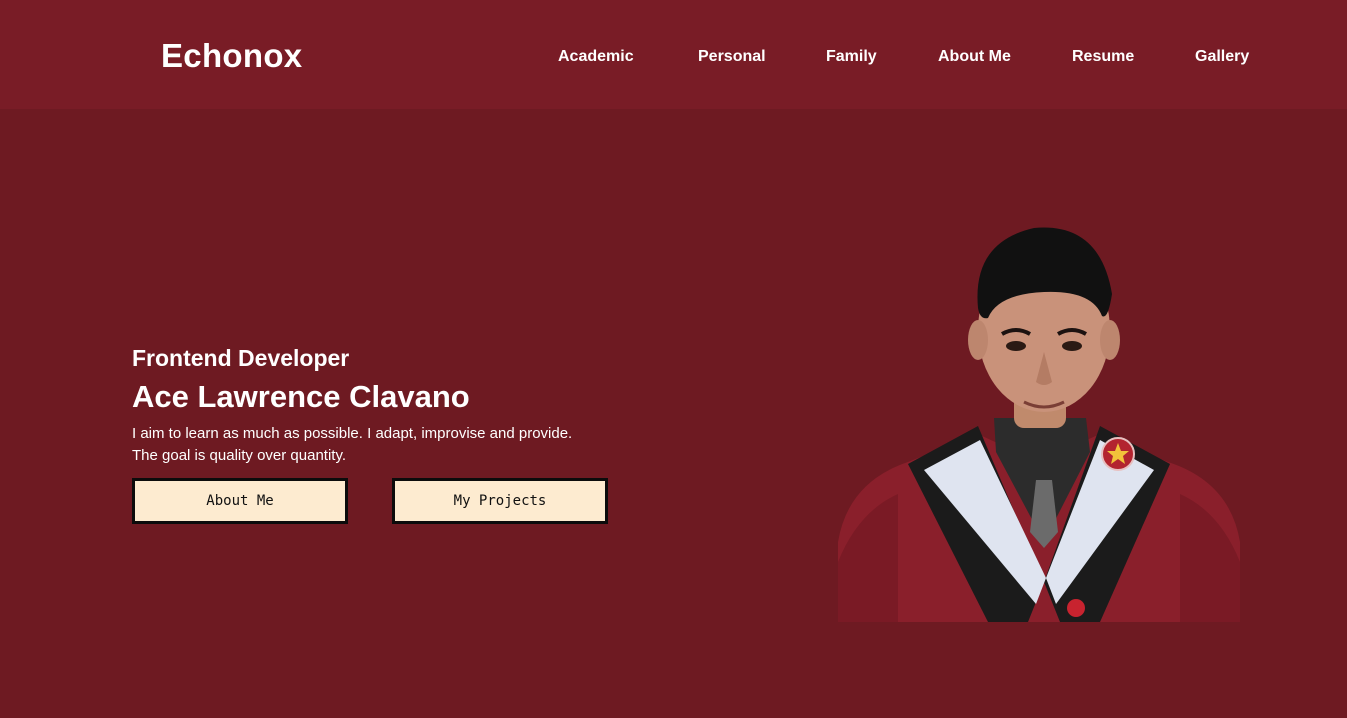 This screenshot has width=1347, height=718. What do you see at coordinates (240, 501) in the screenshot?
I see `about-me-button: About Me` at bounding box center [240, 501].